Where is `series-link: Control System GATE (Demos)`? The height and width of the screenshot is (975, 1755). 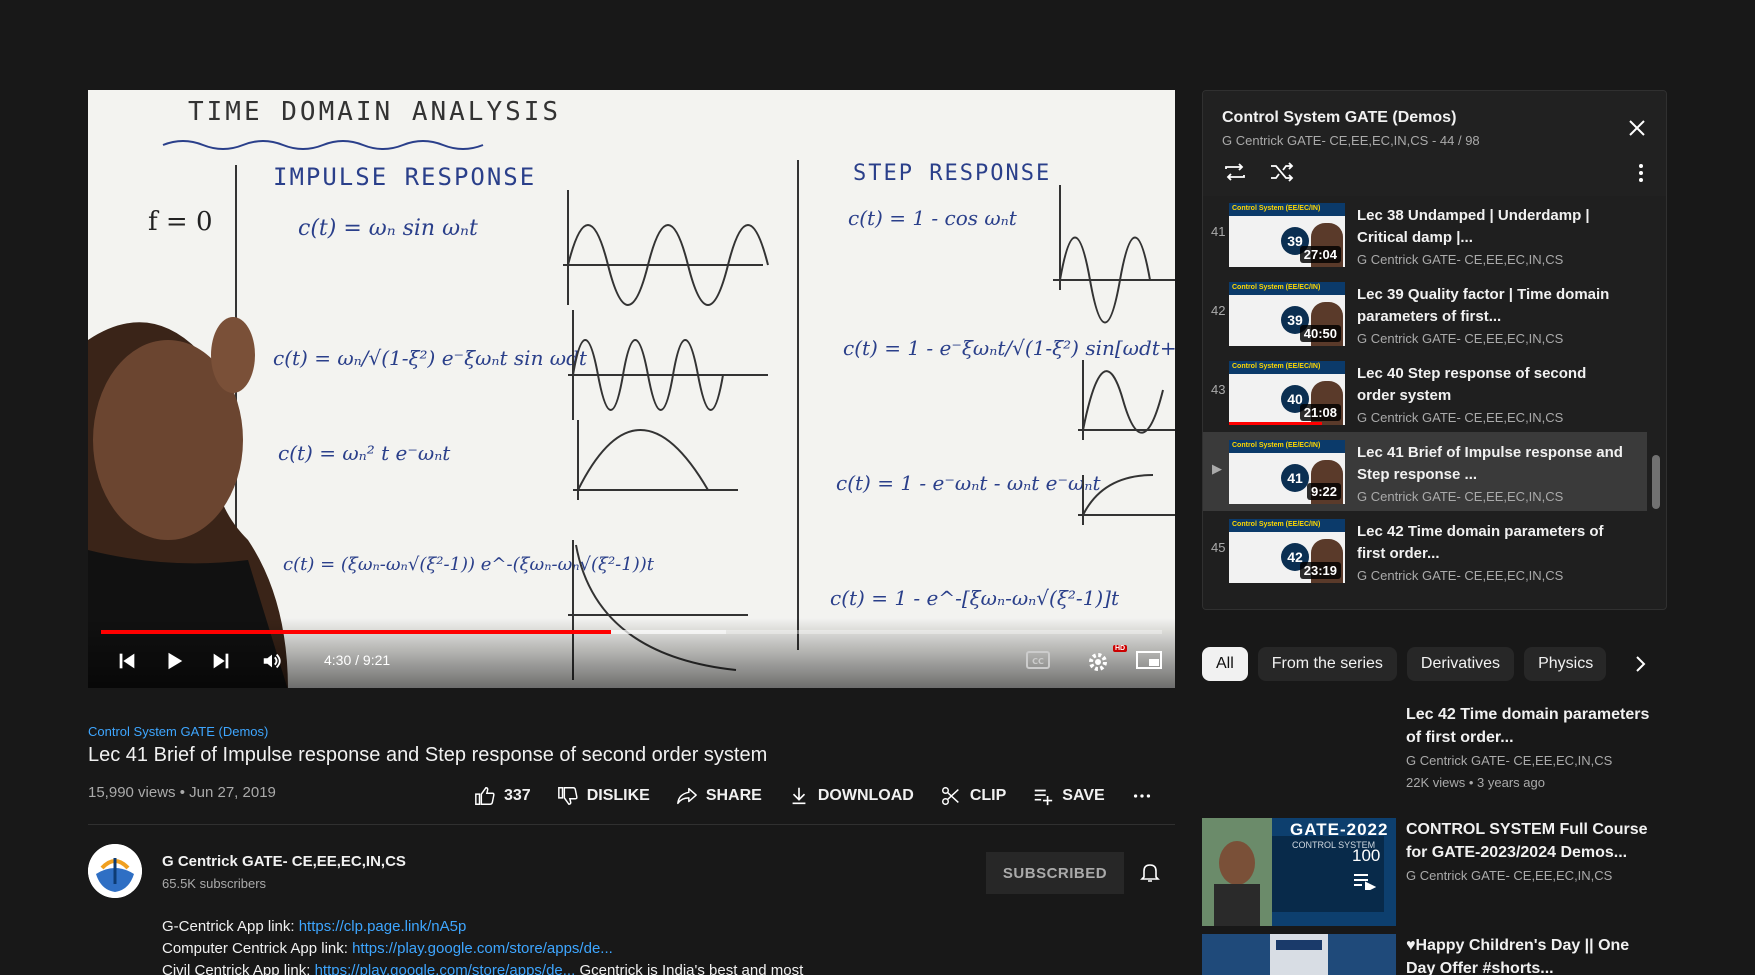
series-link: Control System GATE (Demos) is located at coordinates (178, 731).